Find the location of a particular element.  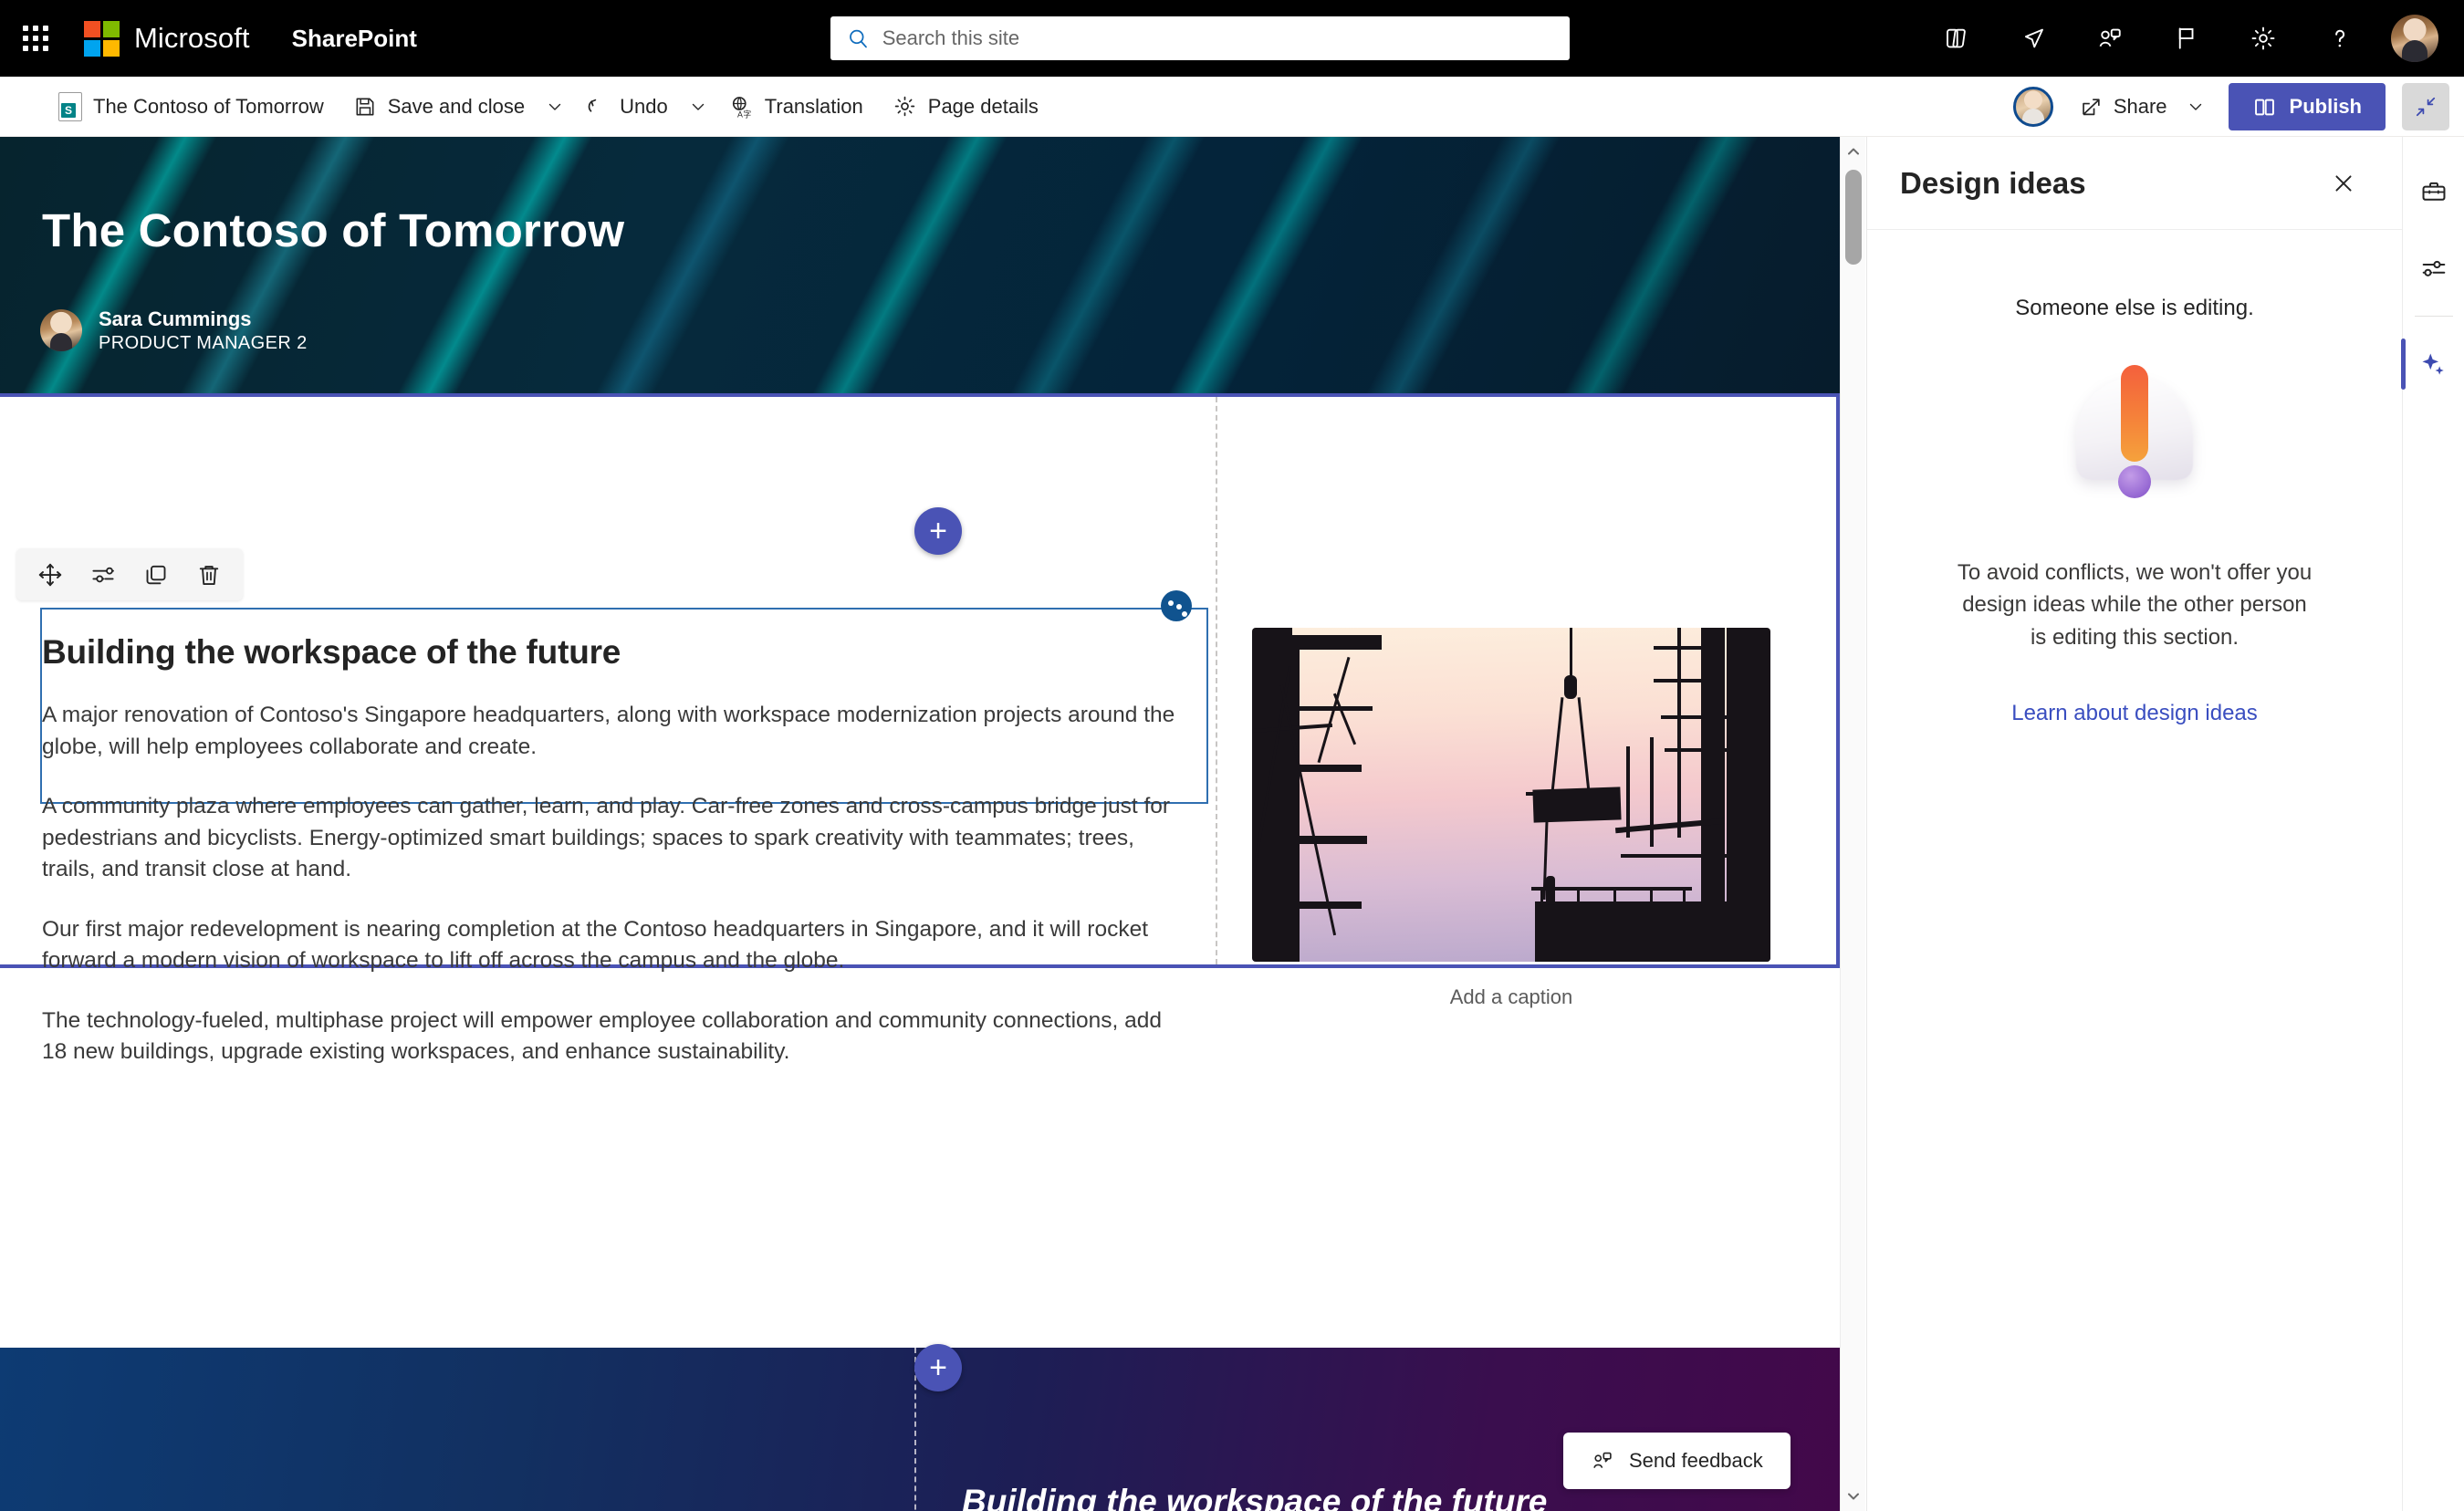

design-ideas-status: Someone else is editing. is located at coordinates (2134, 308).